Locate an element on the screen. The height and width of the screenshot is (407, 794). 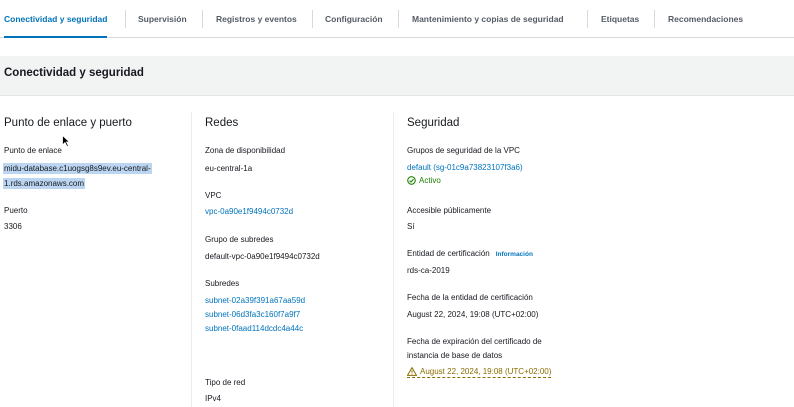
sg-label: Grupos de seguridad de la VPC is located at coordinates (463, 150).